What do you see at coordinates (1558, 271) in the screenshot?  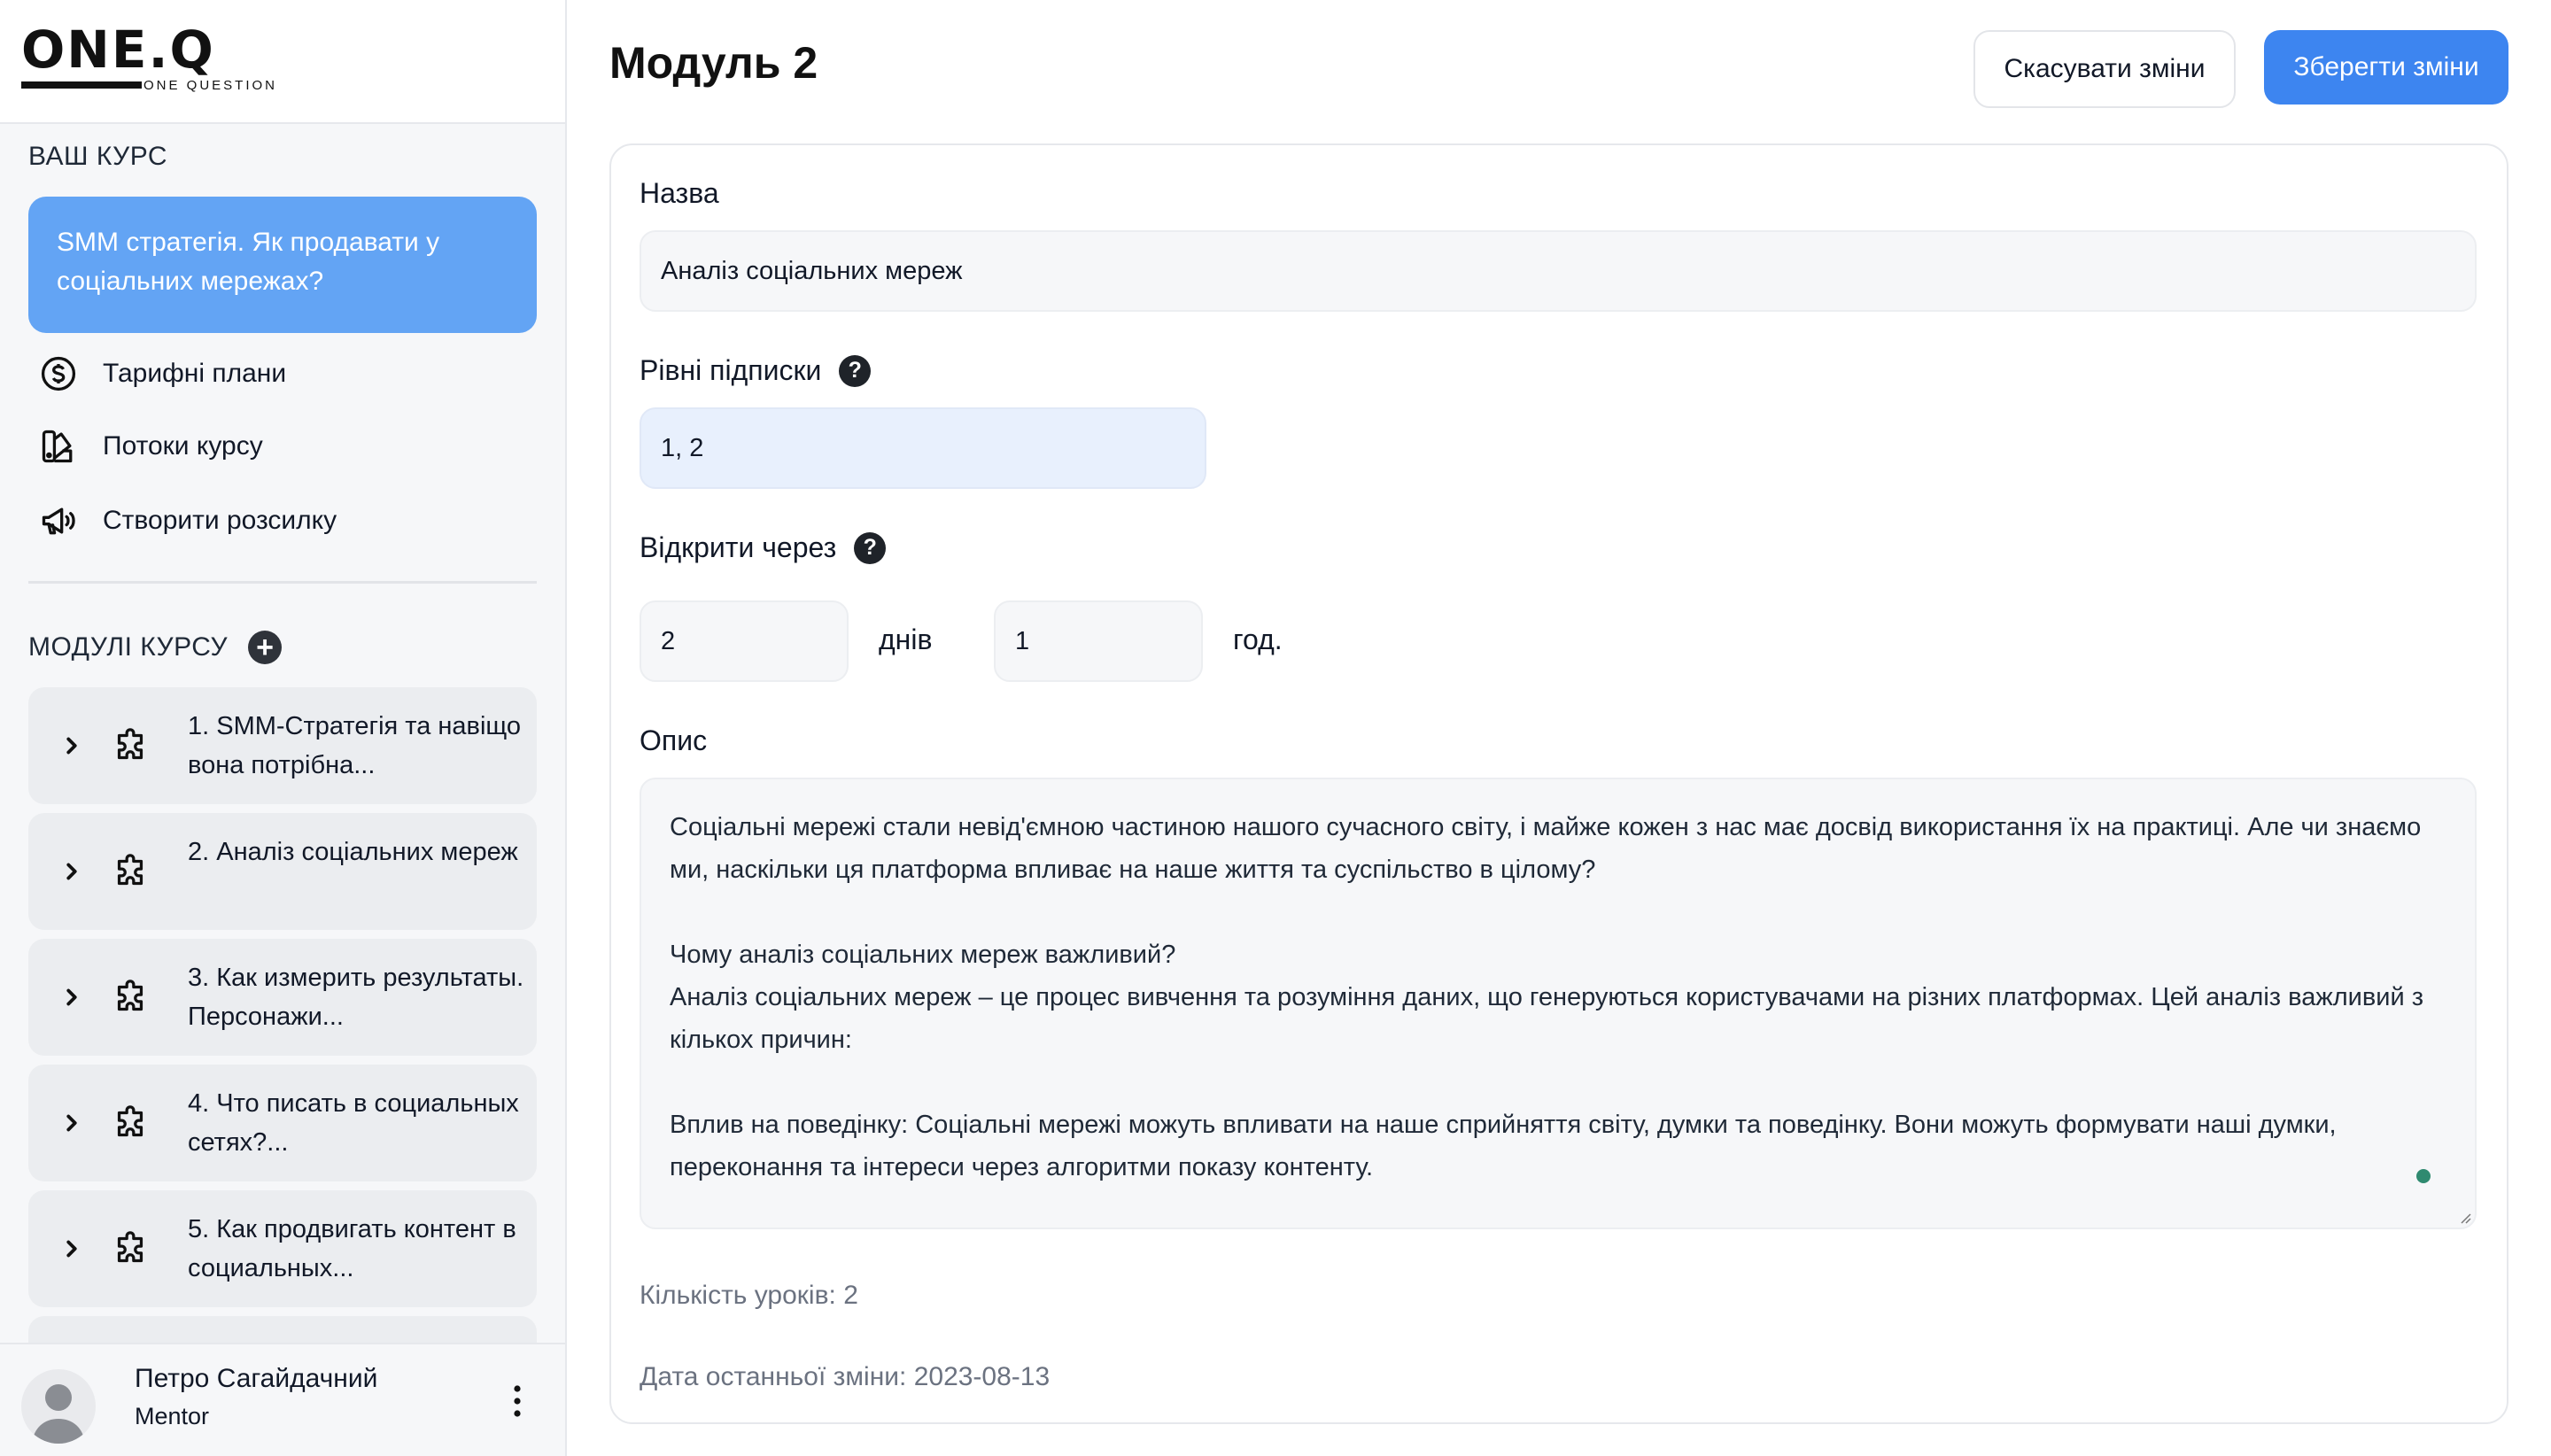 I see `name-input` at bounding box center [1558, 271].